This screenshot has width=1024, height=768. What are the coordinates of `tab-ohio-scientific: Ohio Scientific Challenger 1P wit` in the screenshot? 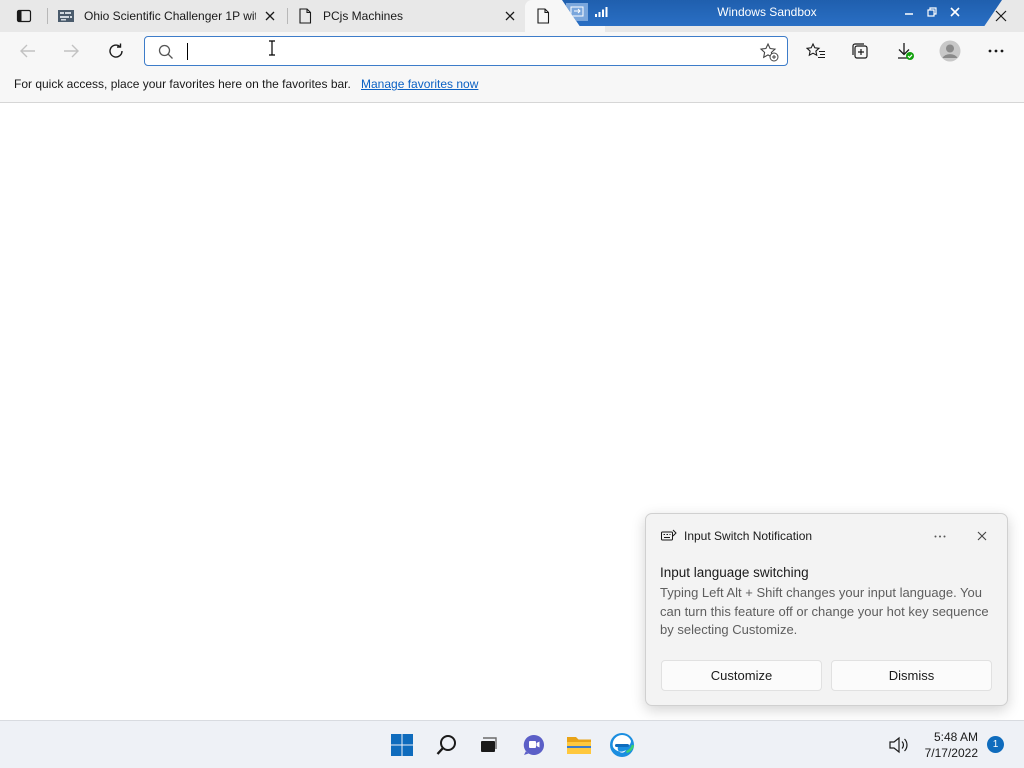 It's located at (168, 16).